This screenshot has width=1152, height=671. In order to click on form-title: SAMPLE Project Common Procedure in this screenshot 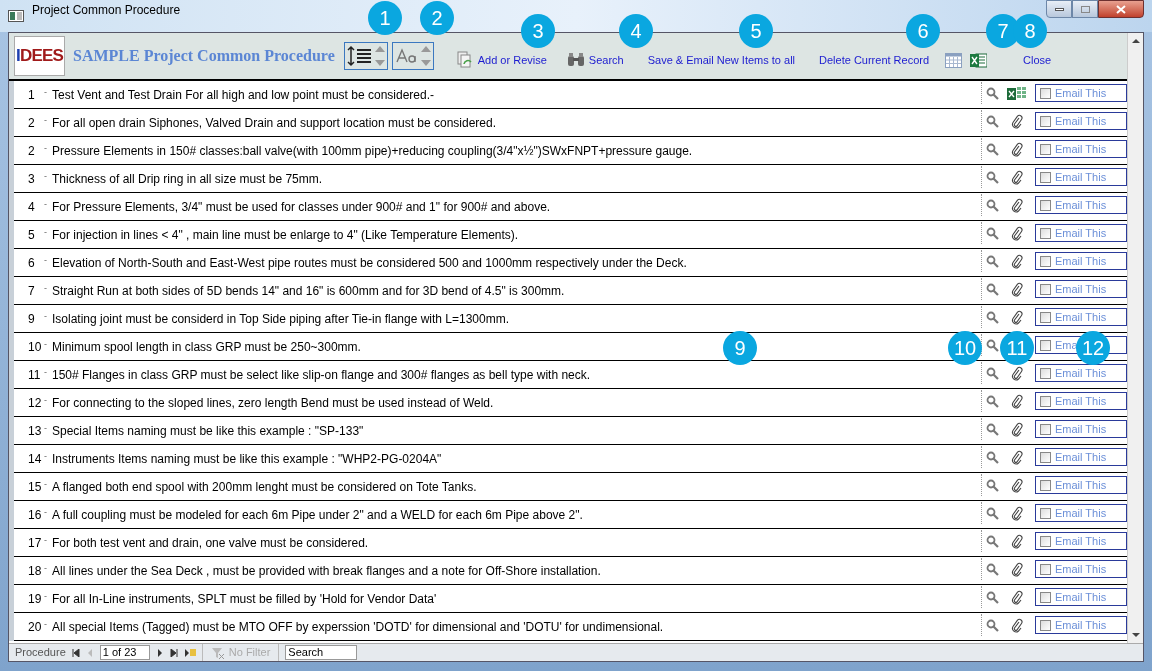, I will do `click(204, 56)`.